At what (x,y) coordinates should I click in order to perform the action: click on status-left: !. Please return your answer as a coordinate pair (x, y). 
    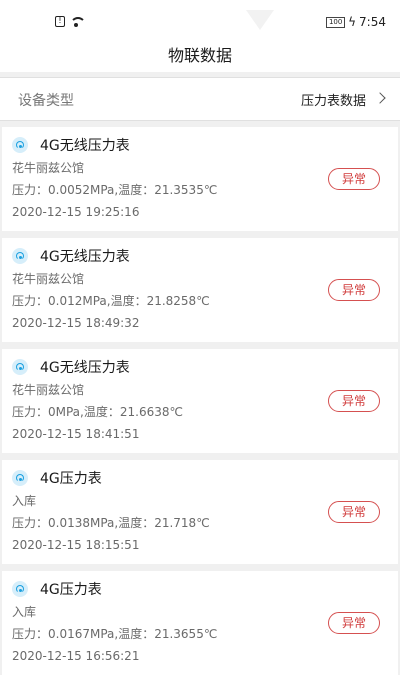
    Looking at the image, I should click on (70, 21).